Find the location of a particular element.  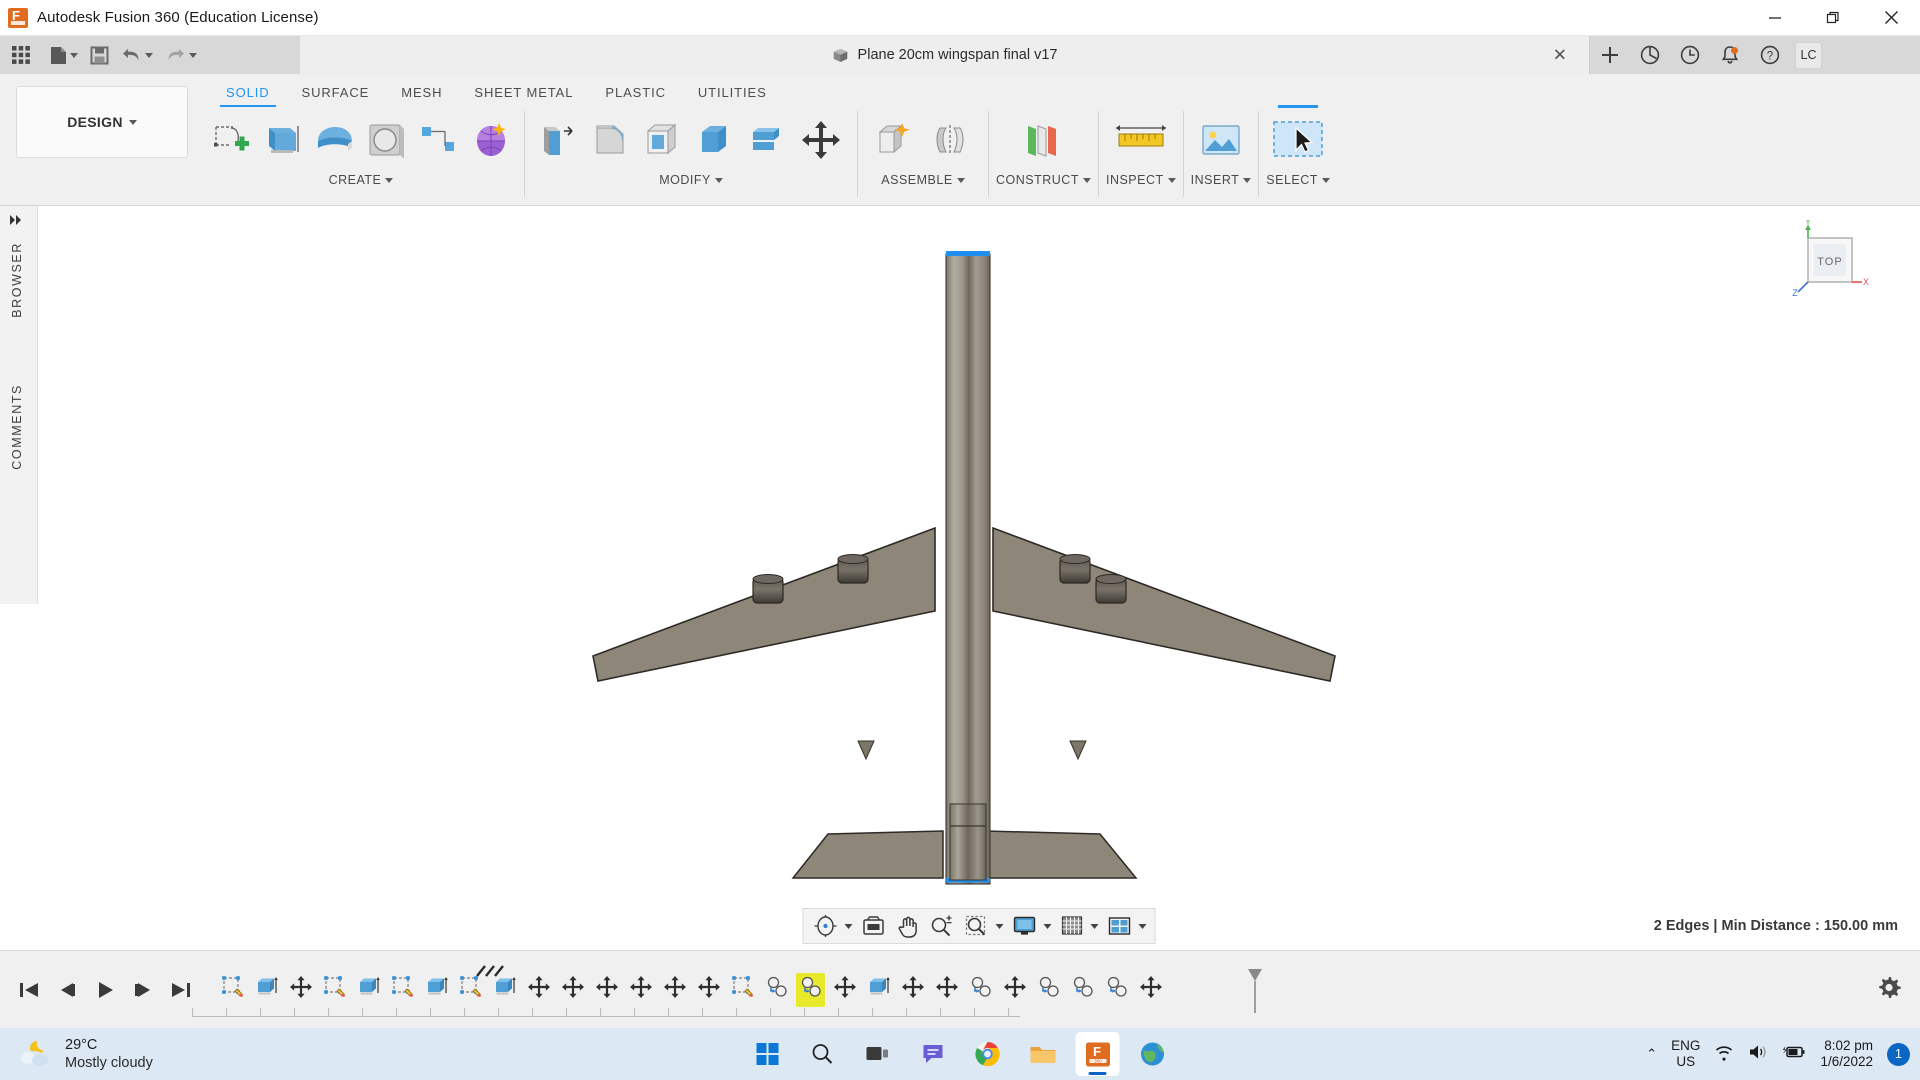

sweep-icon is located at coordinates (387, 140).